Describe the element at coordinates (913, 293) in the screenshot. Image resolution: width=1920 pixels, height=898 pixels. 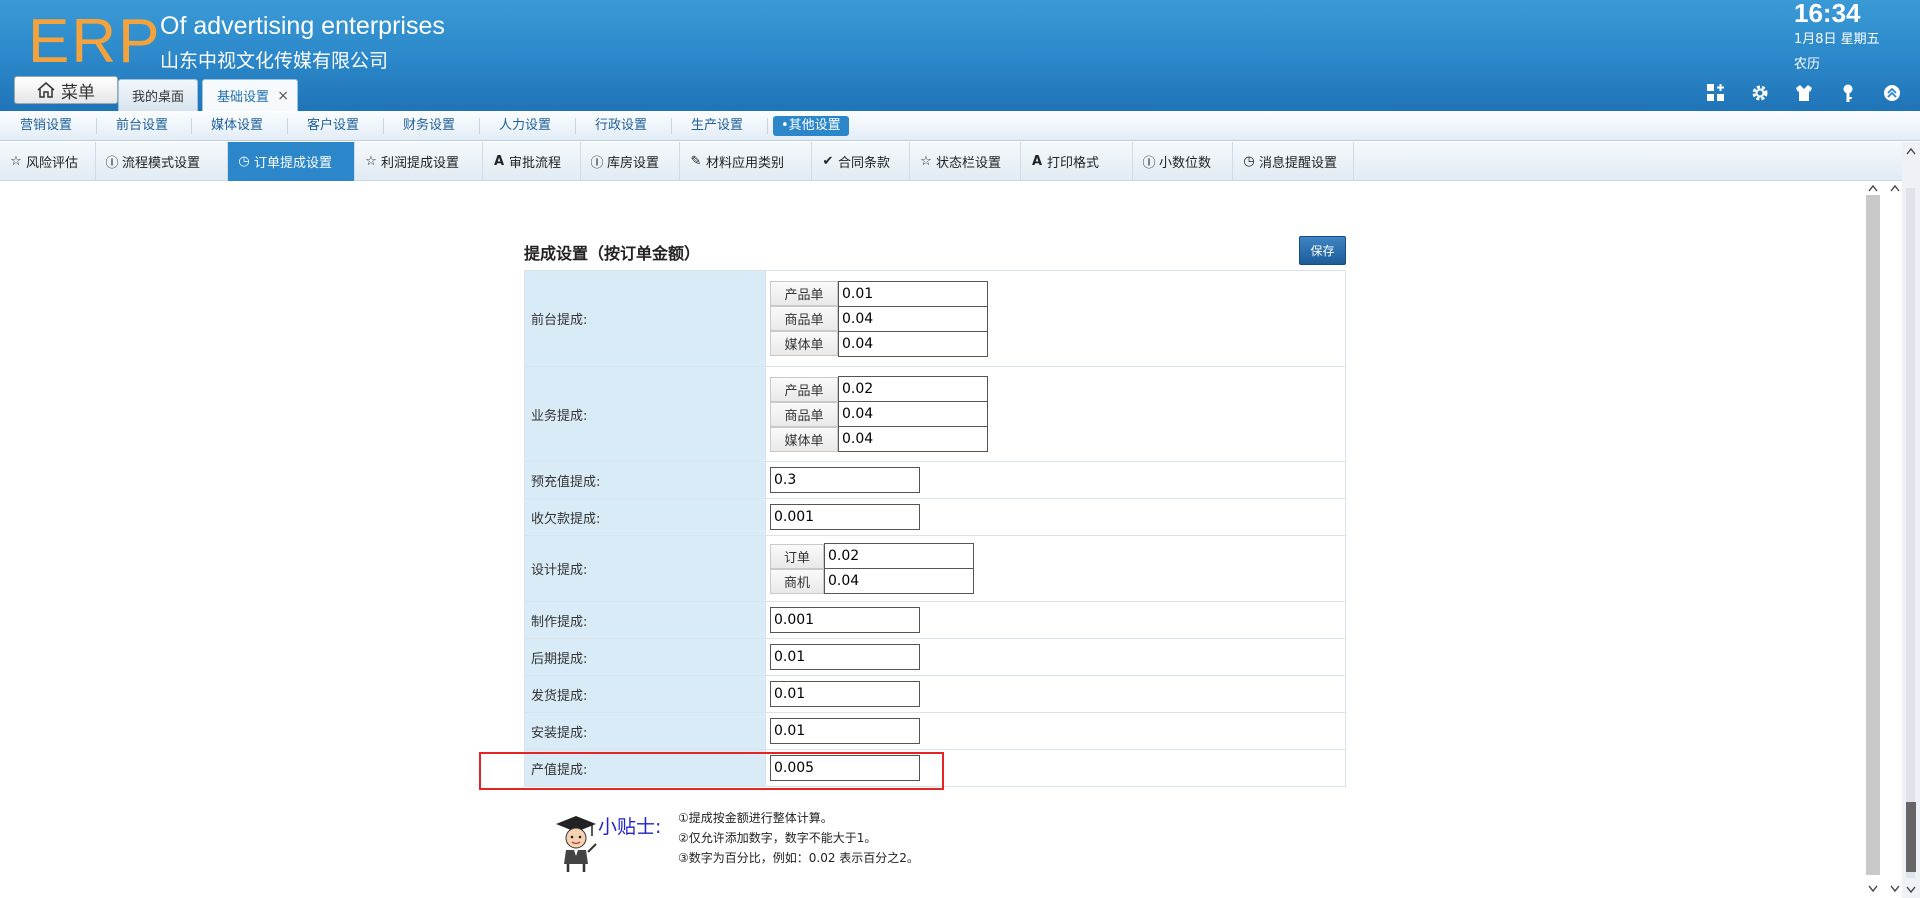
I see `front-product-input` at that location.